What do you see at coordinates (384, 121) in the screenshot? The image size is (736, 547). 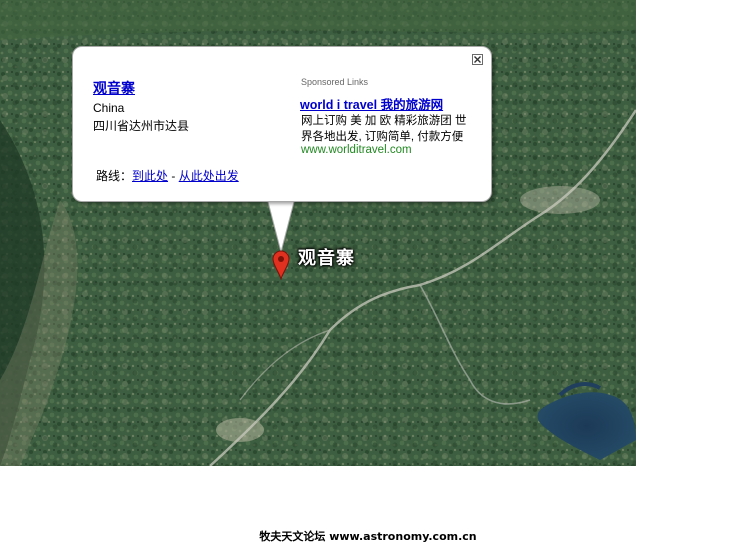 I see `ad-description-line1: 网上订购 美 加 欧 精彩旅游团 世` at bounding box center [384, 121].